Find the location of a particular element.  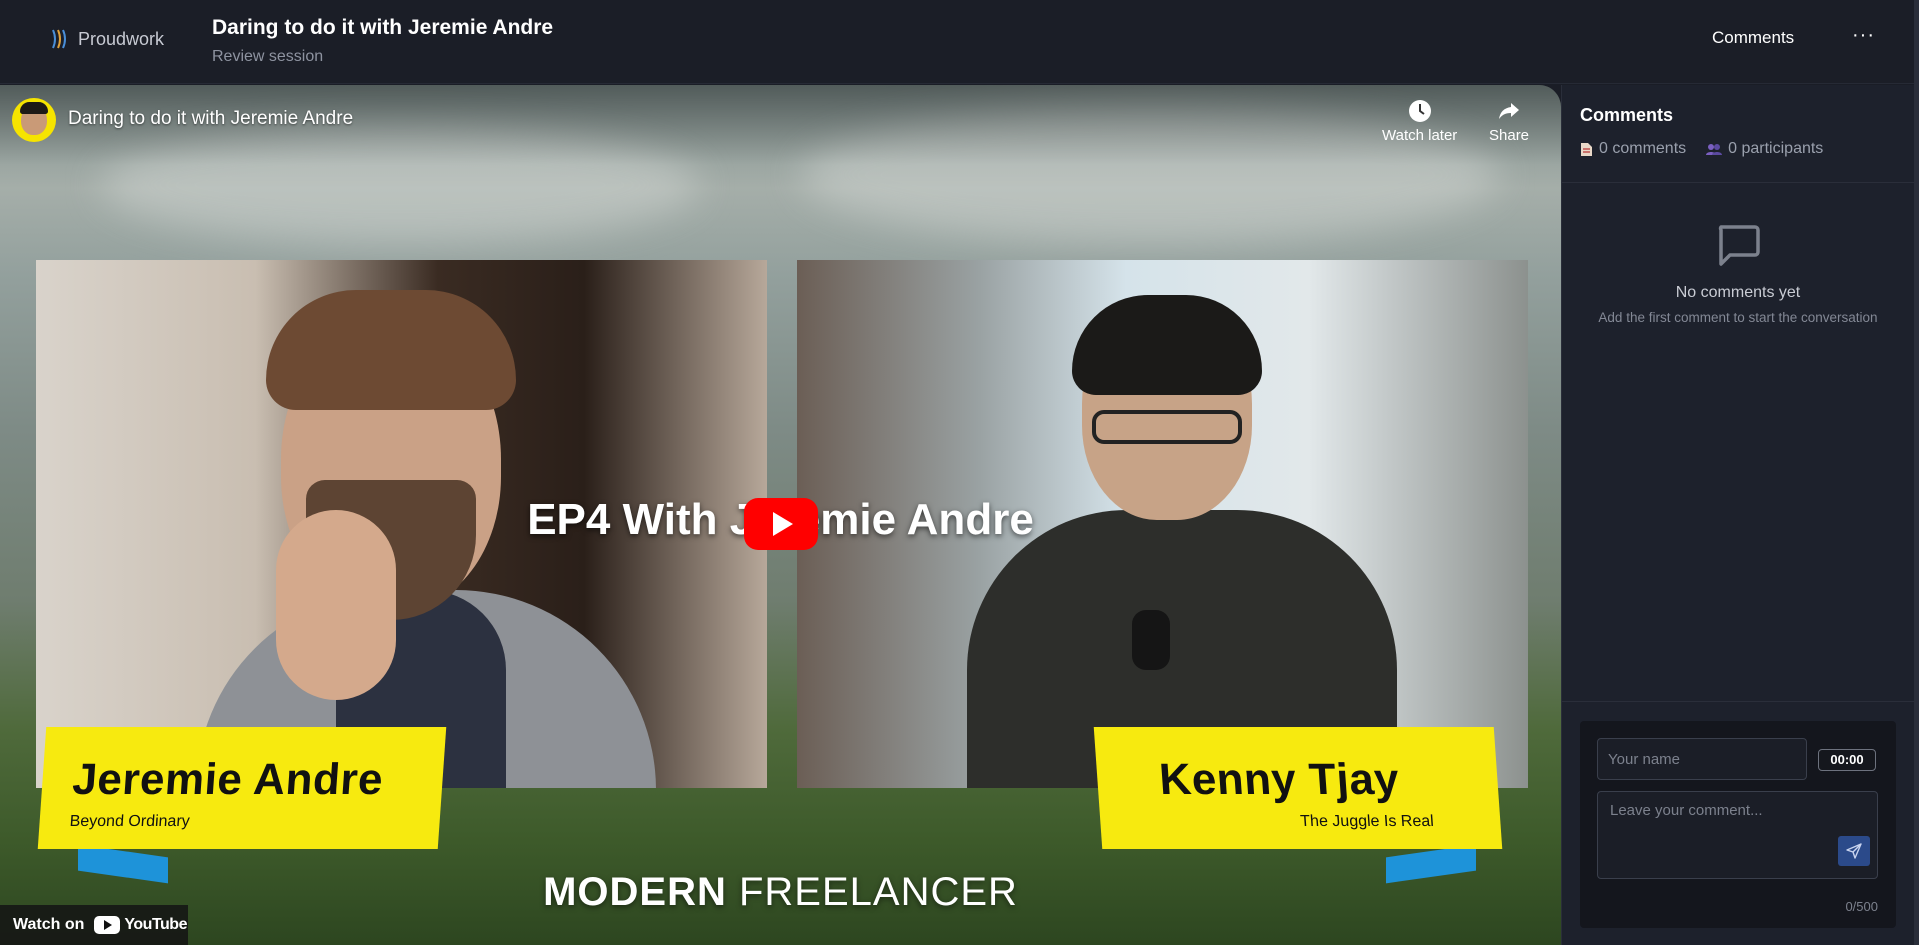

share-label: Share is located at coordinates (1509, 135).